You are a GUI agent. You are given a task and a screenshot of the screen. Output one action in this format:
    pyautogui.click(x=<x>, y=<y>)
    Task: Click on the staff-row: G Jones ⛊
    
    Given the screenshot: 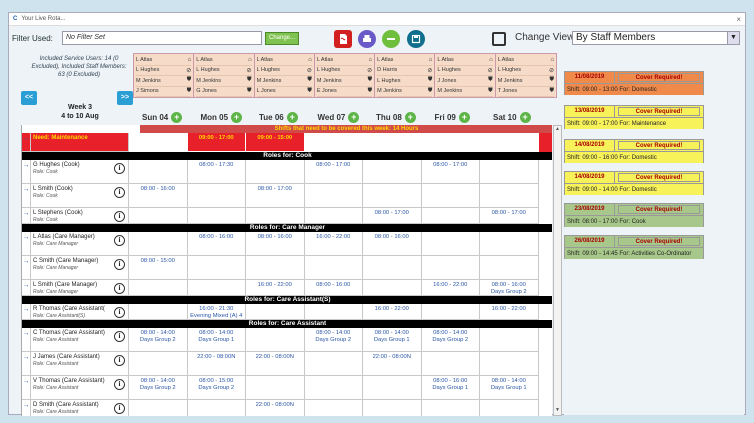 What is the action you would take?
    pyautogui.click(x=224, y=92)
    